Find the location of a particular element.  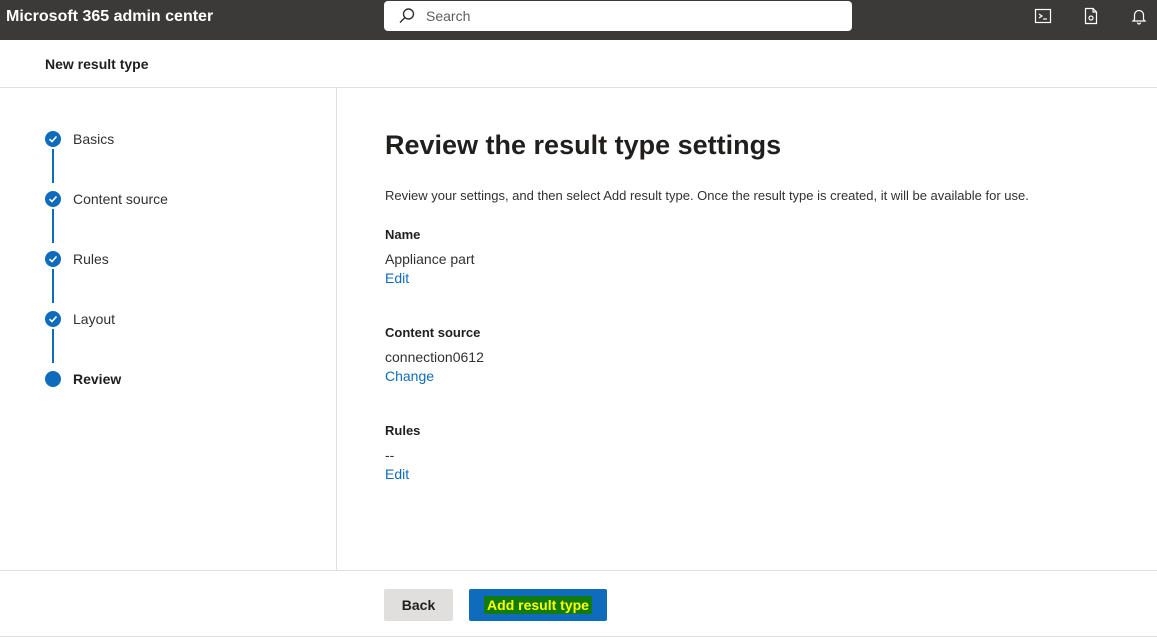

step-review: Review is located at coordinates (185, 379).